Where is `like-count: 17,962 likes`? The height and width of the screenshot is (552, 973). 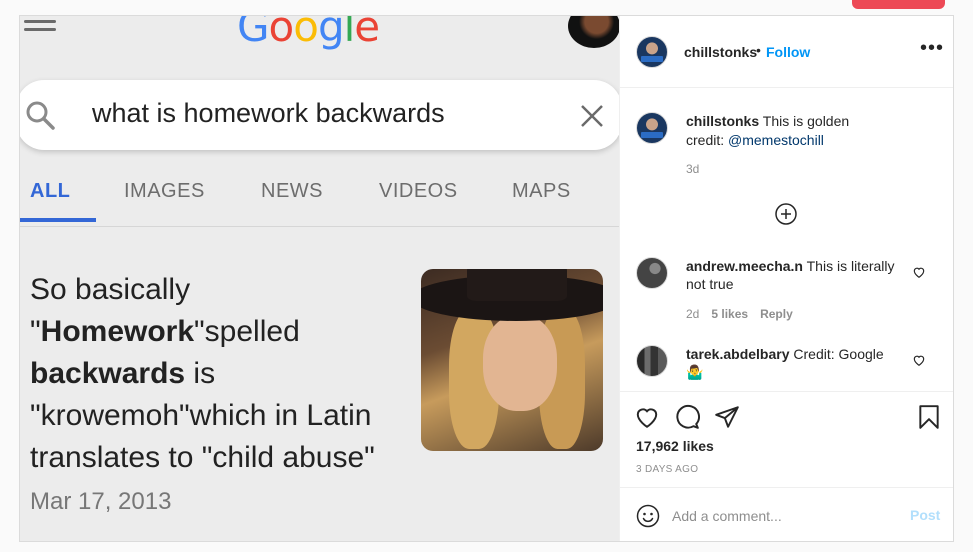 like-count: 17,962 likes is located at coordinates (675, 446).